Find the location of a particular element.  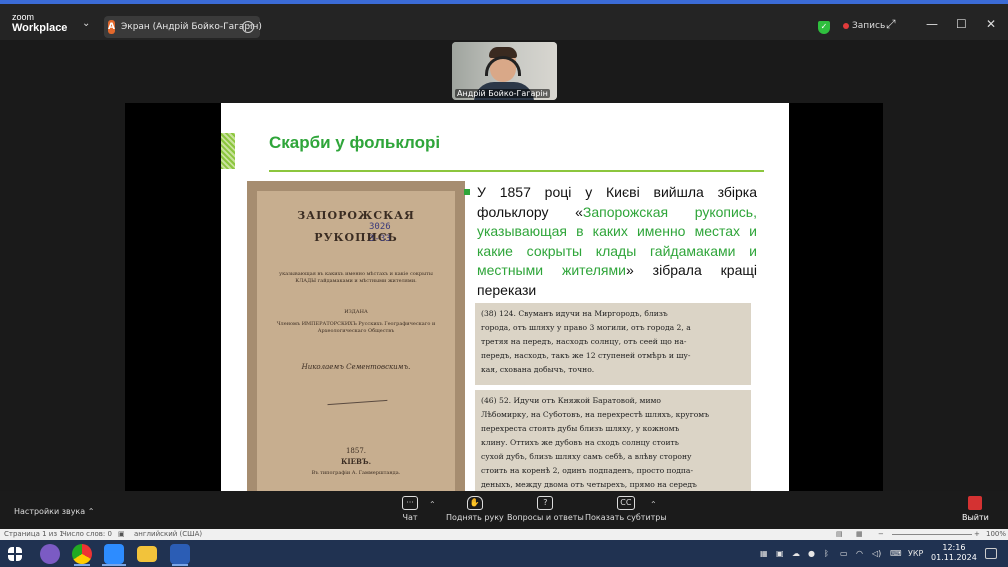

screen-share-label: Экран (Андрій Бойко-Гагарін) is located at coordinates (191, 27).